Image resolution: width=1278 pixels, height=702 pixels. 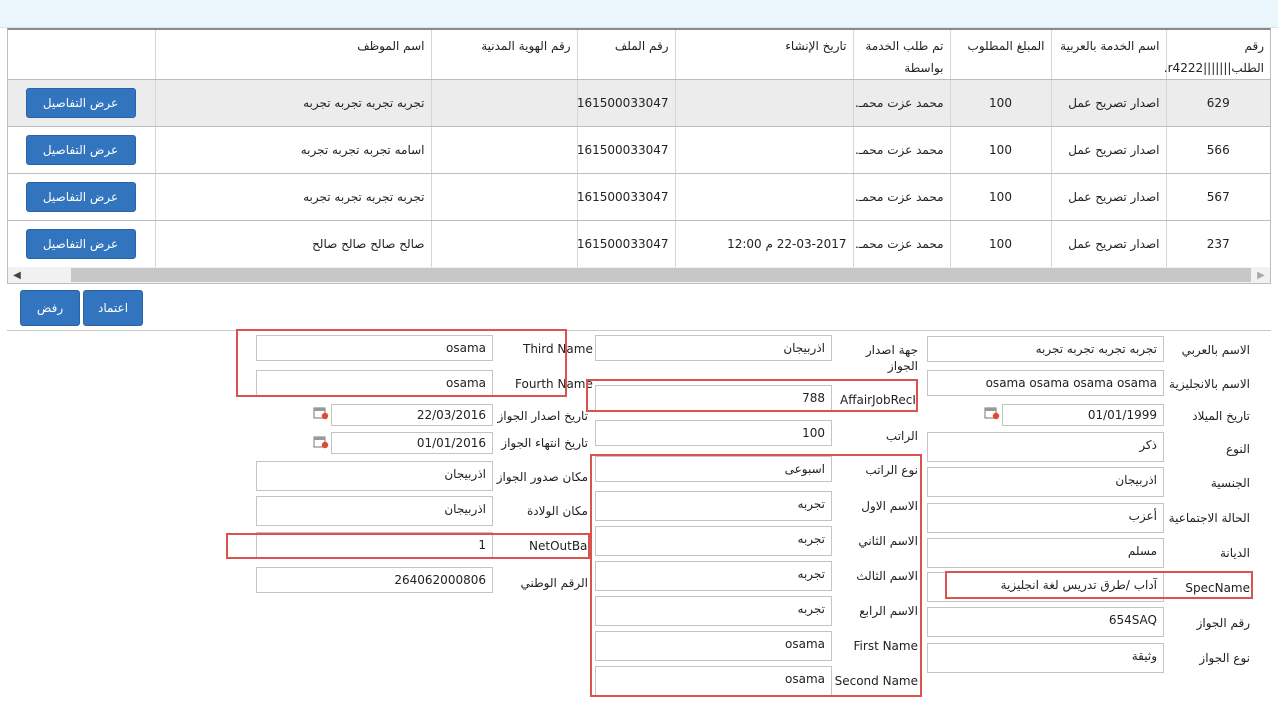 I want to click on passport-place-label: مكان صدور الجواز, so click(x=542, y=477).